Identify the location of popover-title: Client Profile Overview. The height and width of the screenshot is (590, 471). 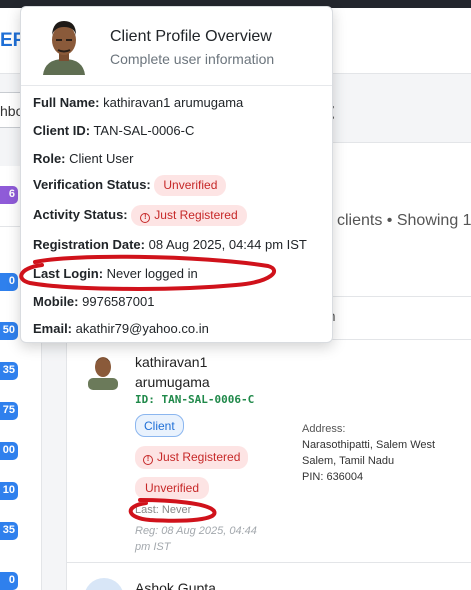
(191, 36).